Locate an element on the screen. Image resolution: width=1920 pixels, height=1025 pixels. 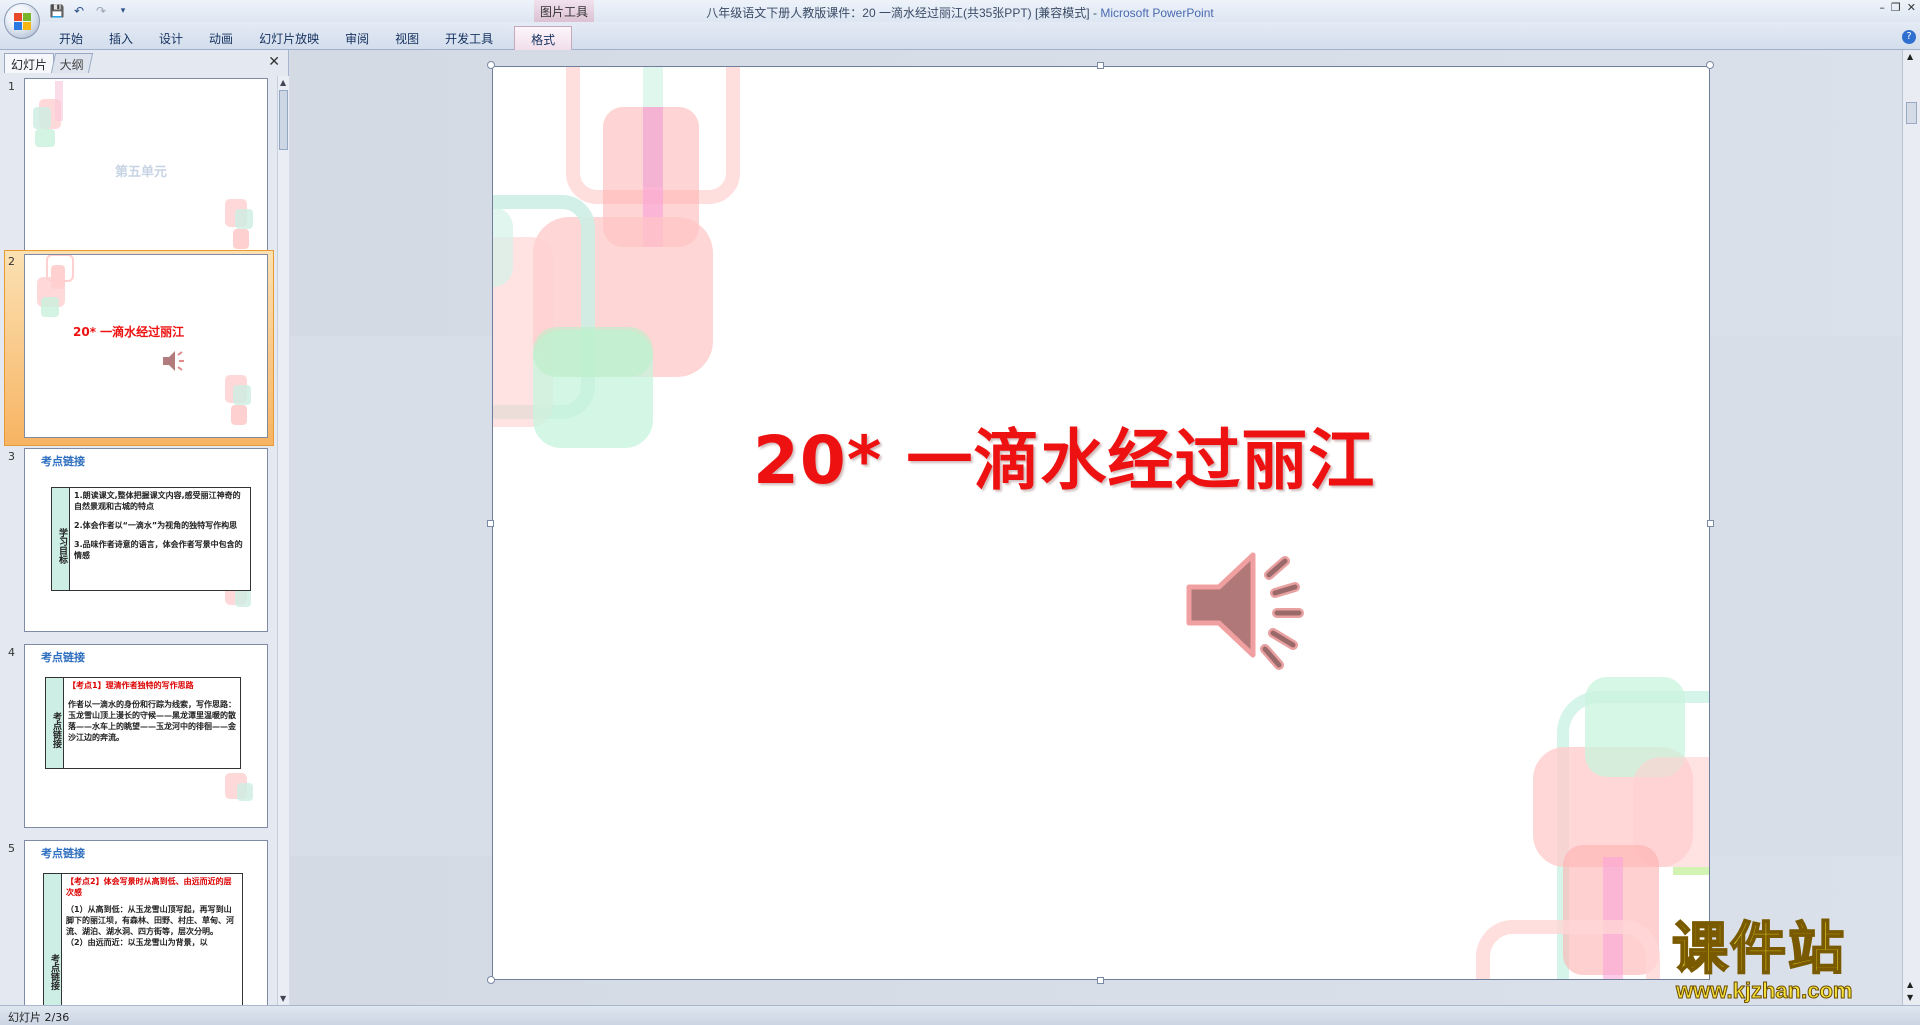
tab-insert: 插入 is located at coordinates (121, 39).